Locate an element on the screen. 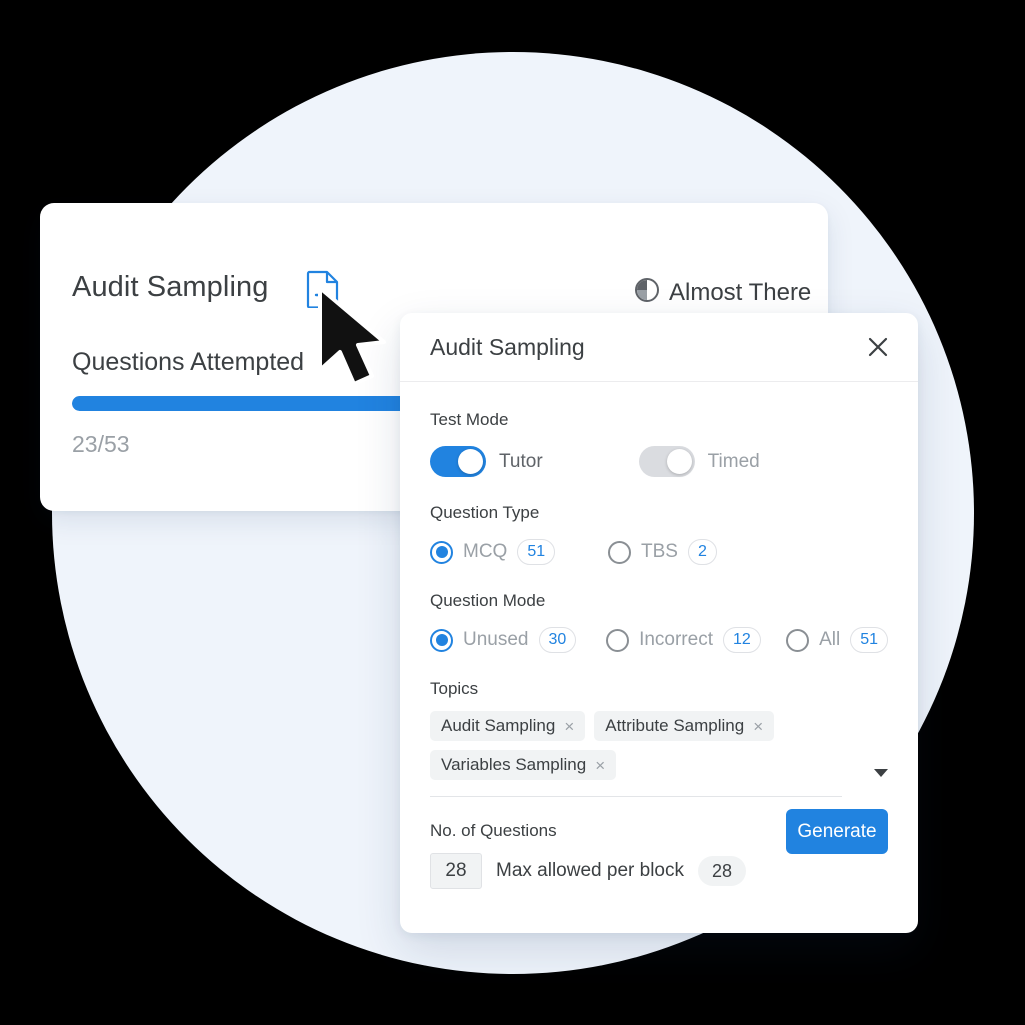 The height and width of the screenshot is (1025, 1025). timed-label: Timed is located at coordinates (733, 461).